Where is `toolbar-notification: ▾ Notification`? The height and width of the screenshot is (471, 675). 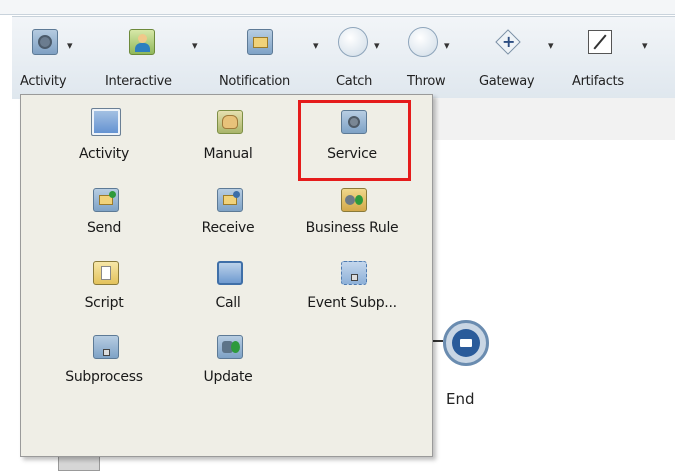
toolbar-notification: ▾ Notification is located at coordinates (272, 58).